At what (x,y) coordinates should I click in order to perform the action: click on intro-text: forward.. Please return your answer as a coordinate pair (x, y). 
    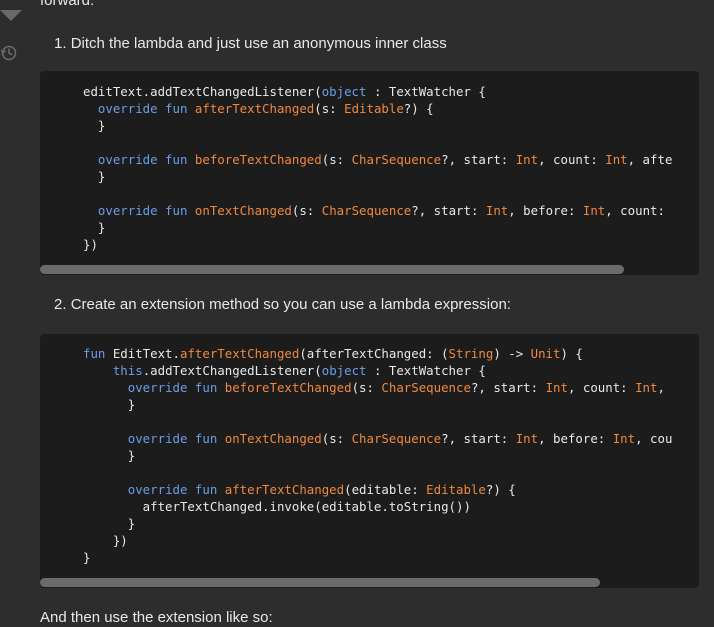
    Looking at the image, I should click on (67, 4).